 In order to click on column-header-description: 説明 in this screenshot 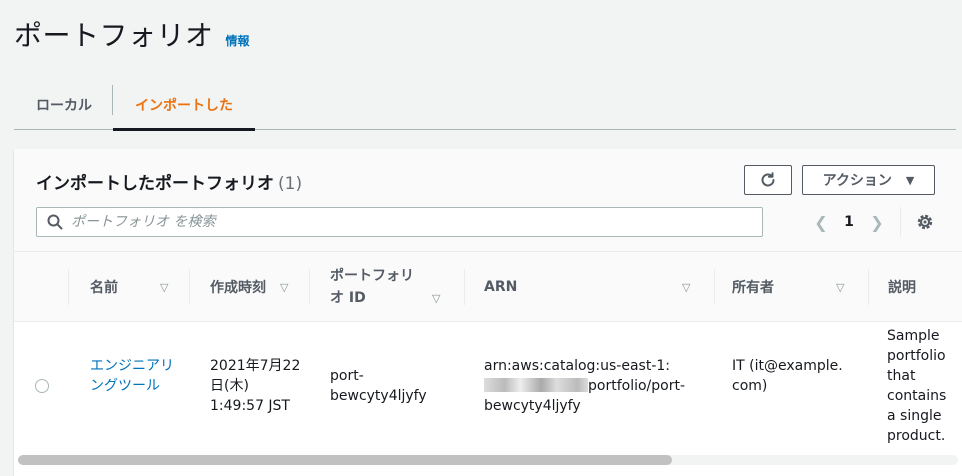, I will do `click(915, 287)`.